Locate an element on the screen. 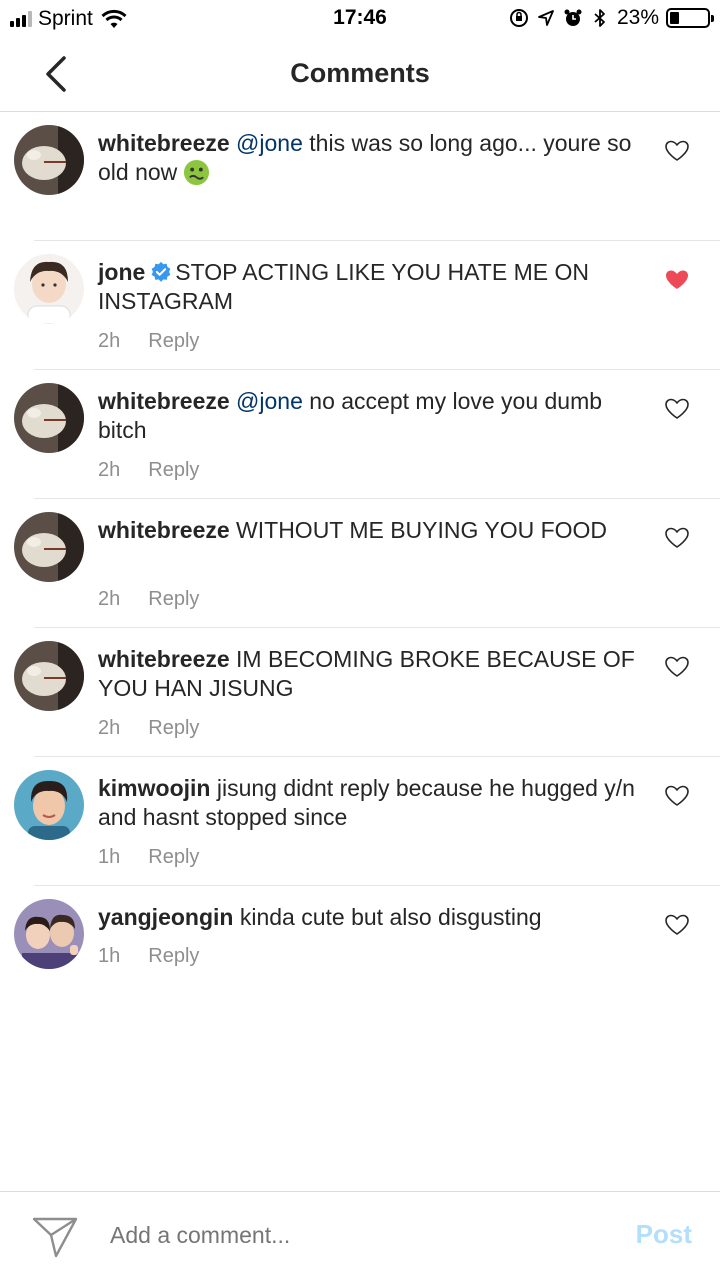 The image size is (720, 1280). comment-text: kinda cute but also disgusting is located at coordinates (387, 917).